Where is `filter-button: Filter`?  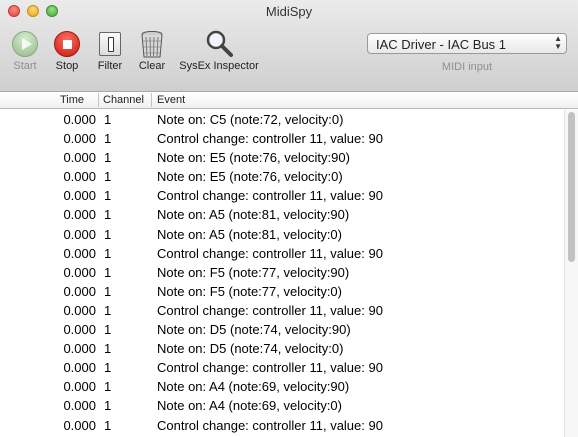
filter-button: Filter is located at coordinates (110, 52).